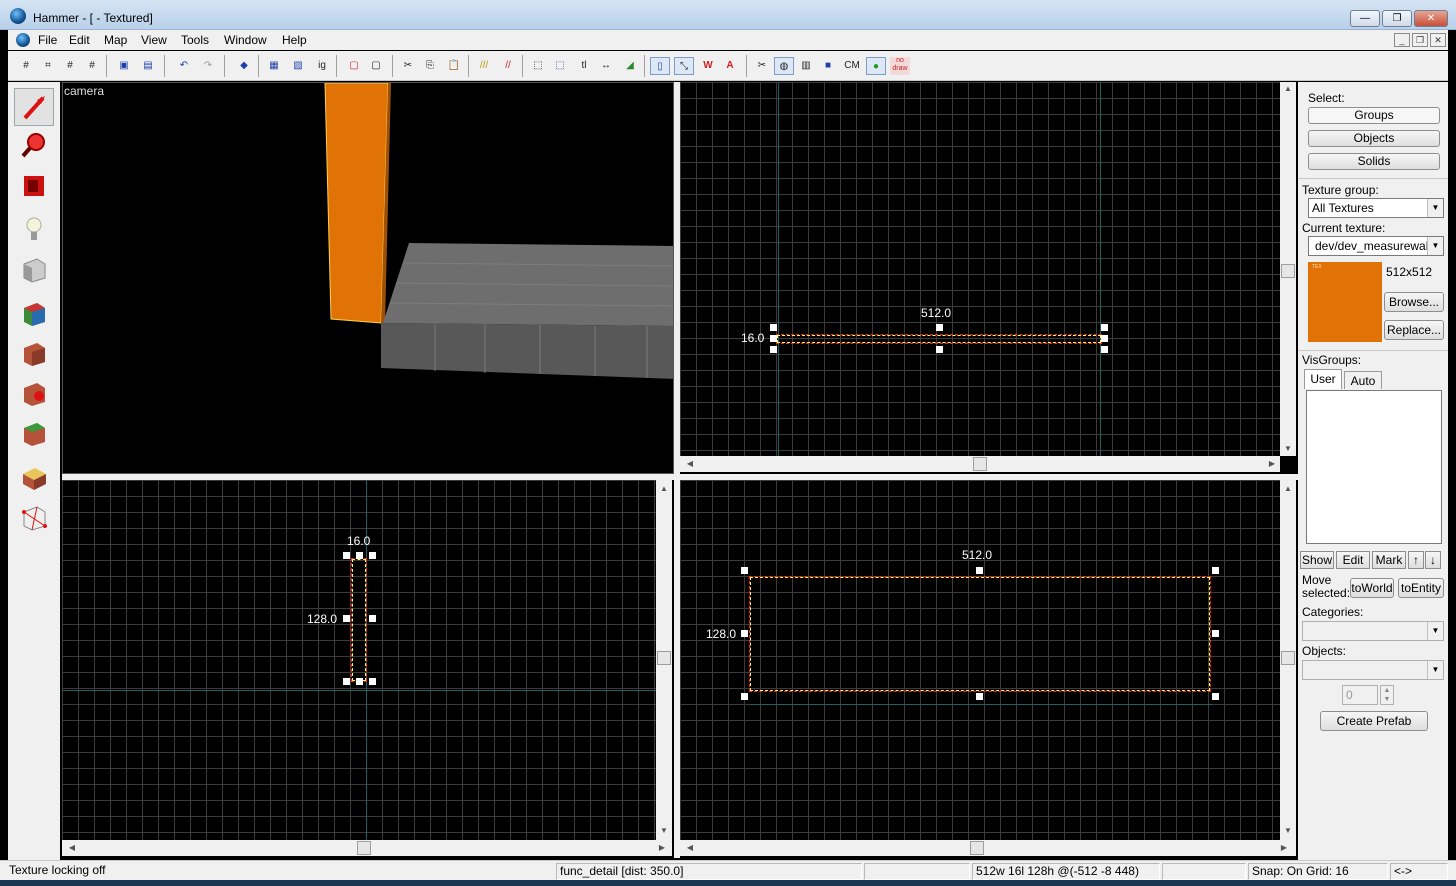  What do you see at coordinates (939, 339) in the screenshot?
I see `selected-brush-top` at bounding box center [939, 339].